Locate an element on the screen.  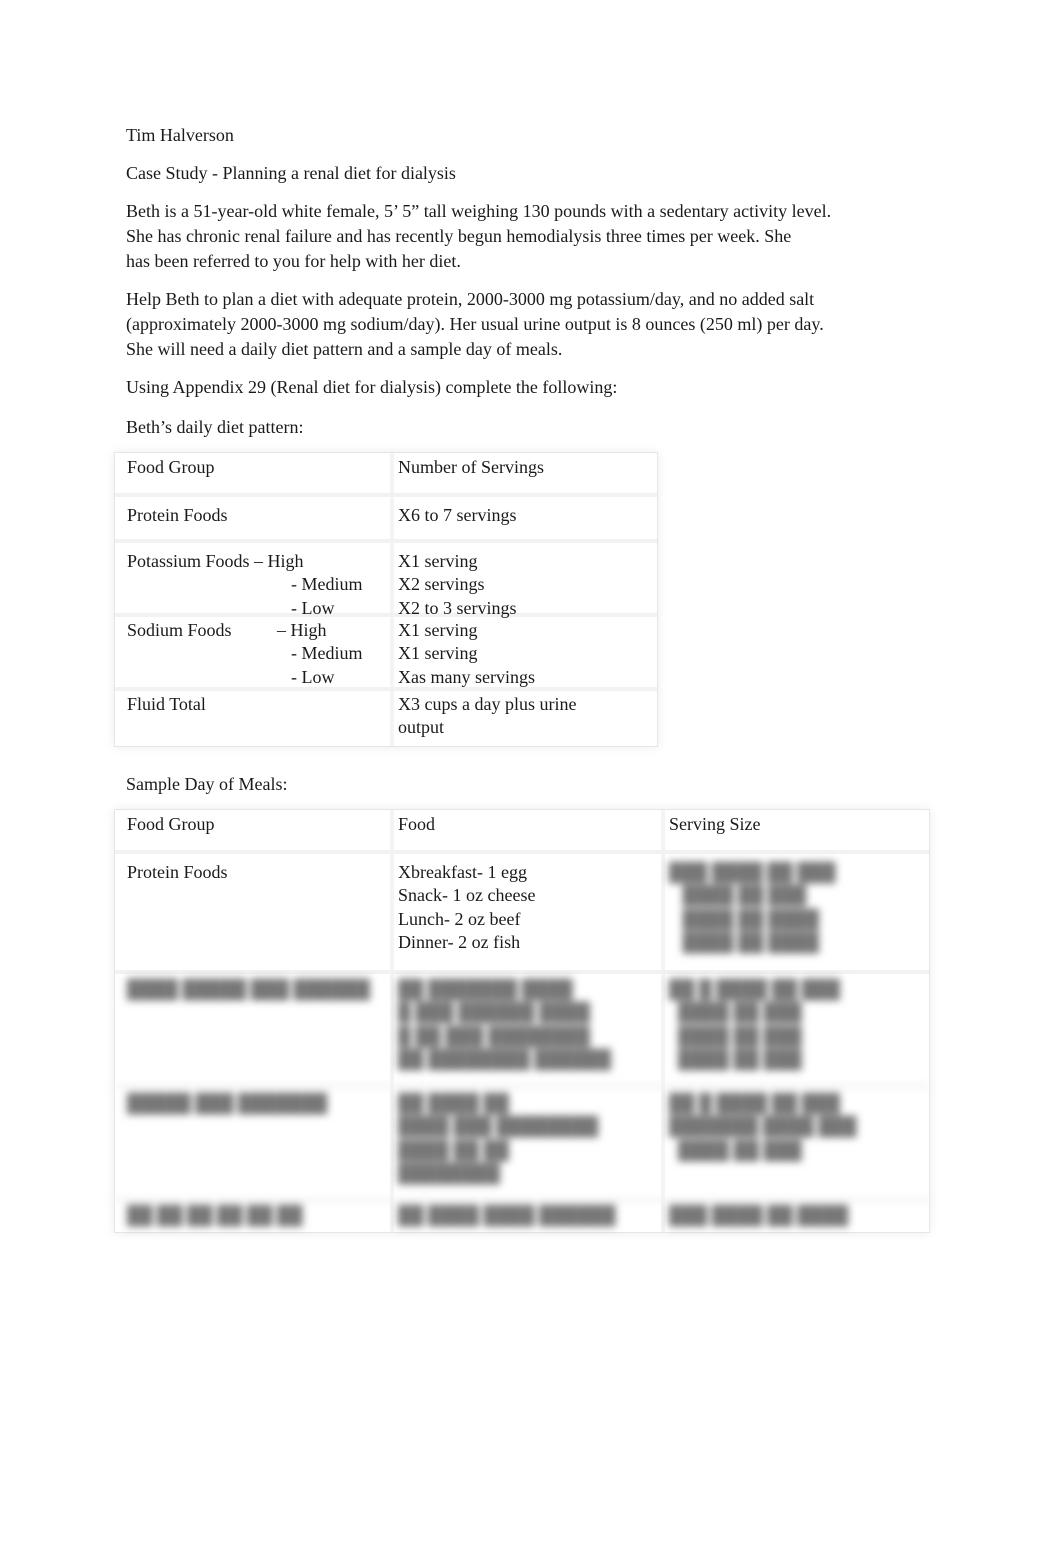
table-row: Protein Foods X6 to 7 servings is located at coordinates (386, 520).